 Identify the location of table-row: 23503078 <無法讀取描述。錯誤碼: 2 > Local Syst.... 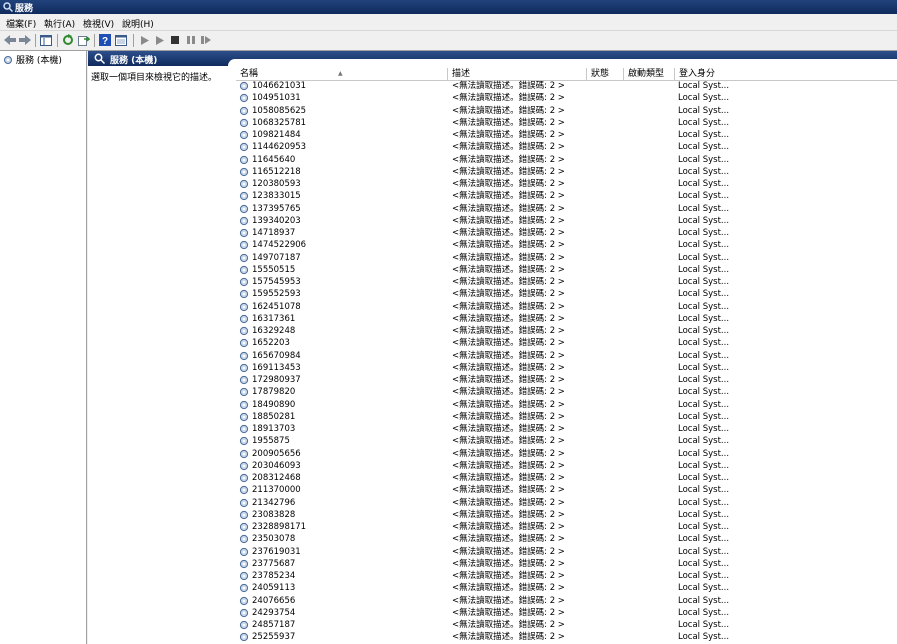
(566, 539).